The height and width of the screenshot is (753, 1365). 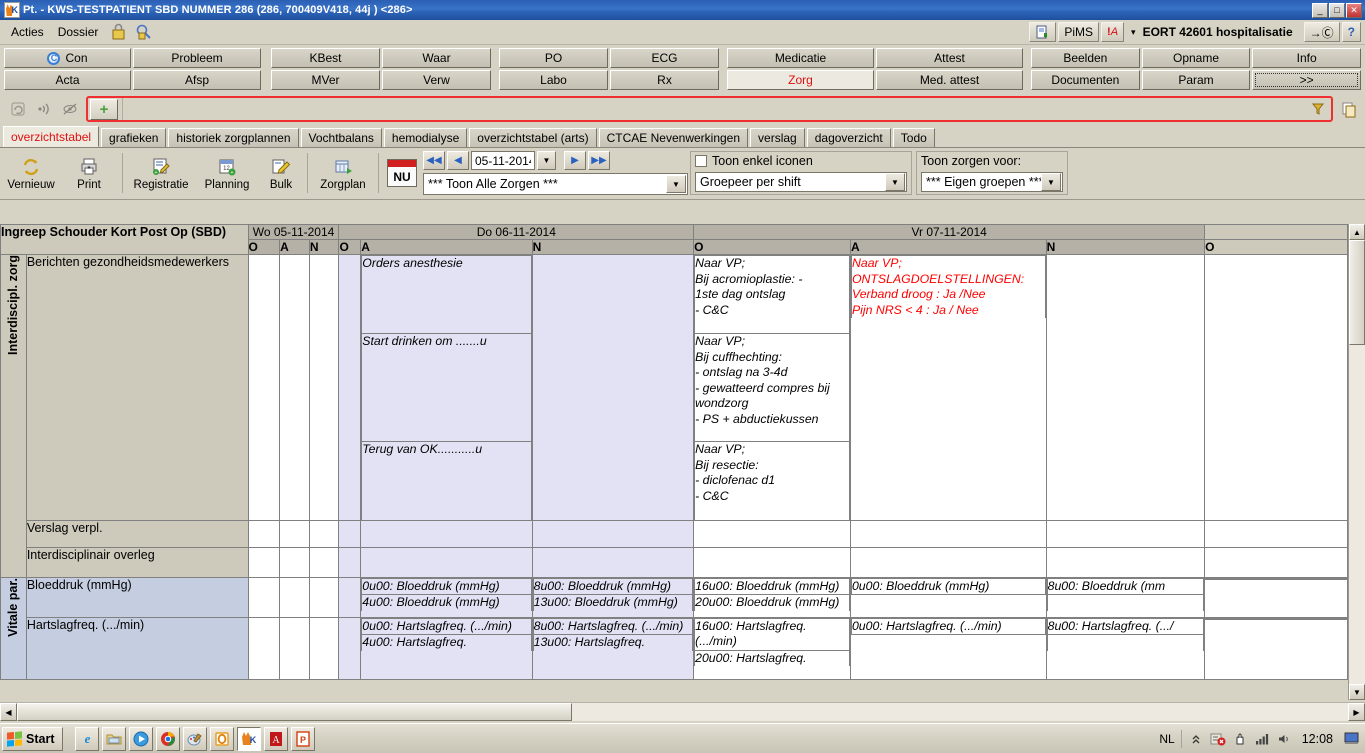 I want to click on cell-vr-n-overleg, so click(x=1125, y=562).